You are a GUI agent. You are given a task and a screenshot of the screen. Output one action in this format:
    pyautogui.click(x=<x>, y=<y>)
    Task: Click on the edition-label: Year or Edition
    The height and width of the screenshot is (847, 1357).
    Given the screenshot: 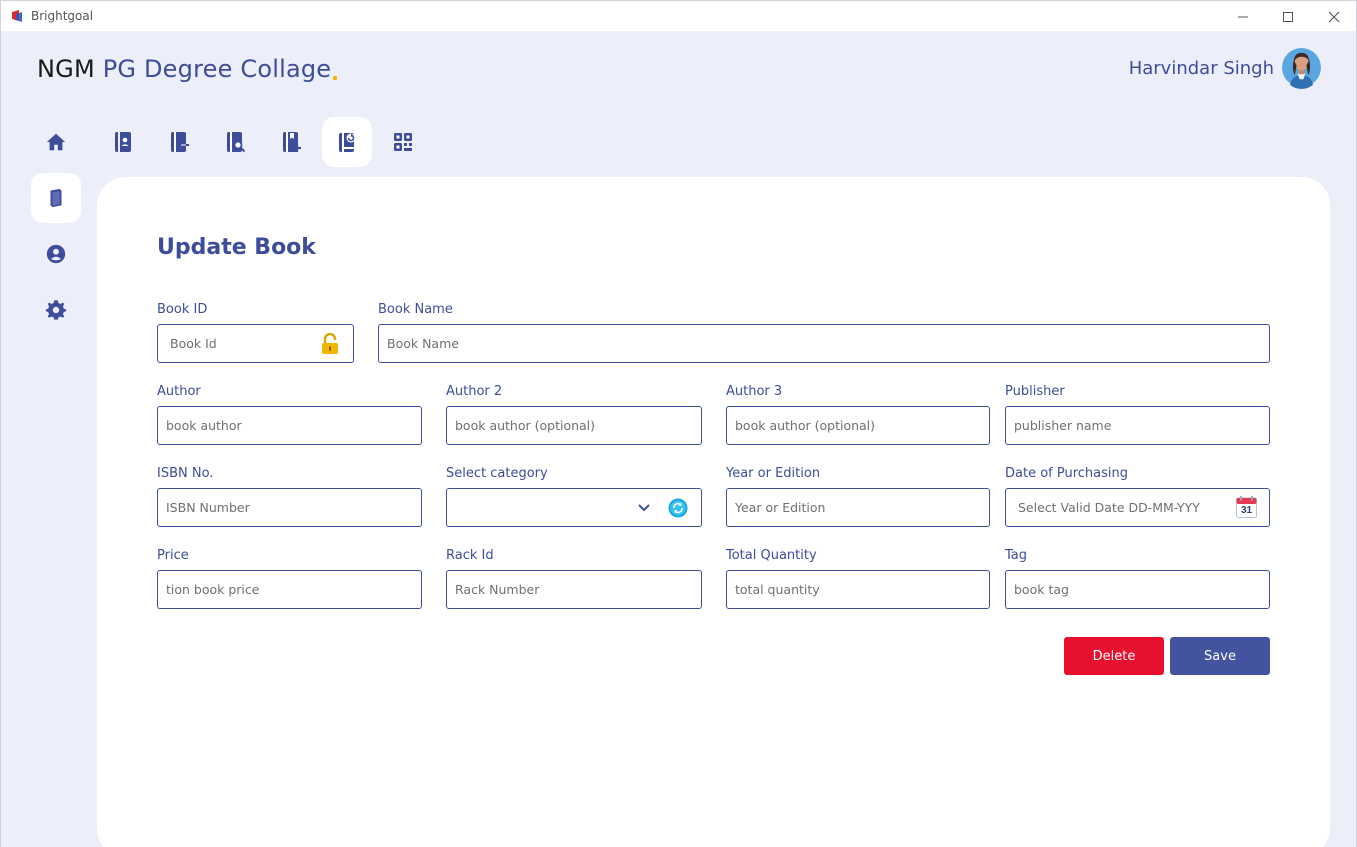 What is the action you would take?
    pyautogui.click(x=773, y=473)
    